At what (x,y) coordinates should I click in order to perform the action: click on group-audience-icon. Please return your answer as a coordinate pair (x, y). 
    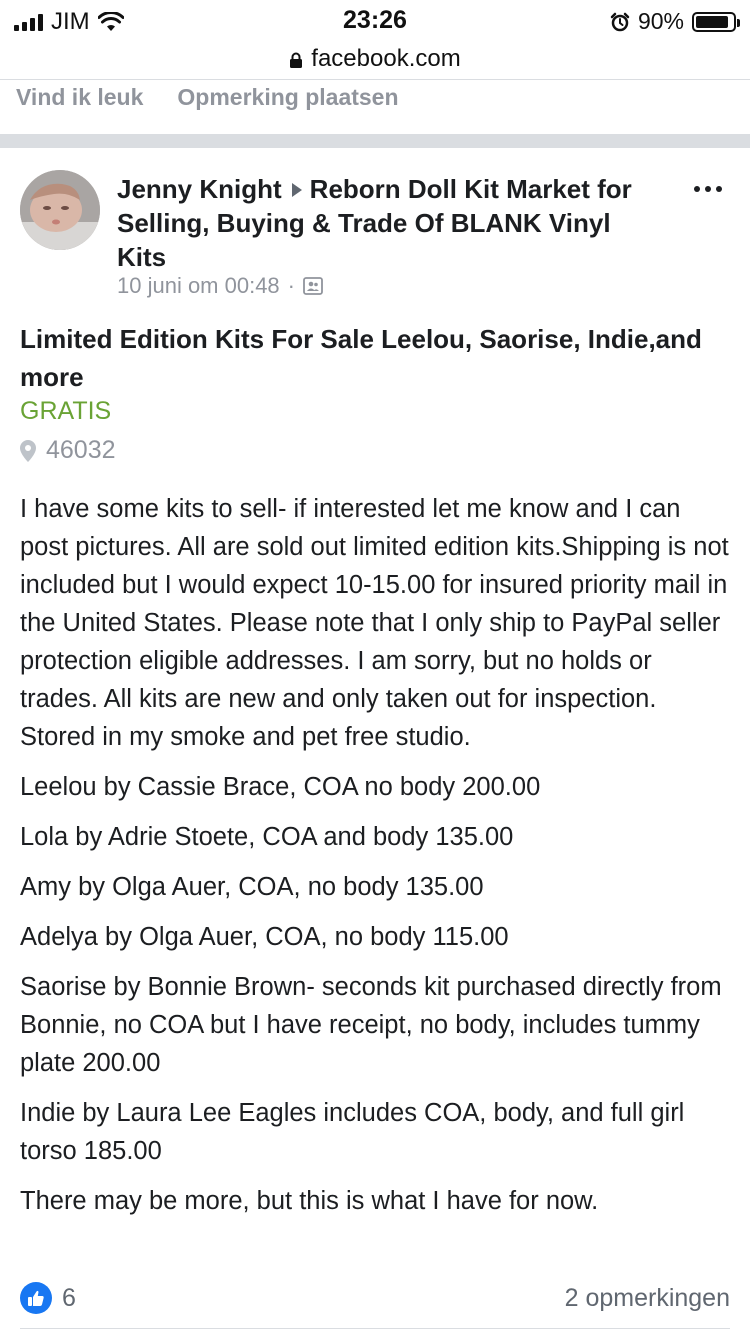
    Looking at the image, I should click on (313, 286).